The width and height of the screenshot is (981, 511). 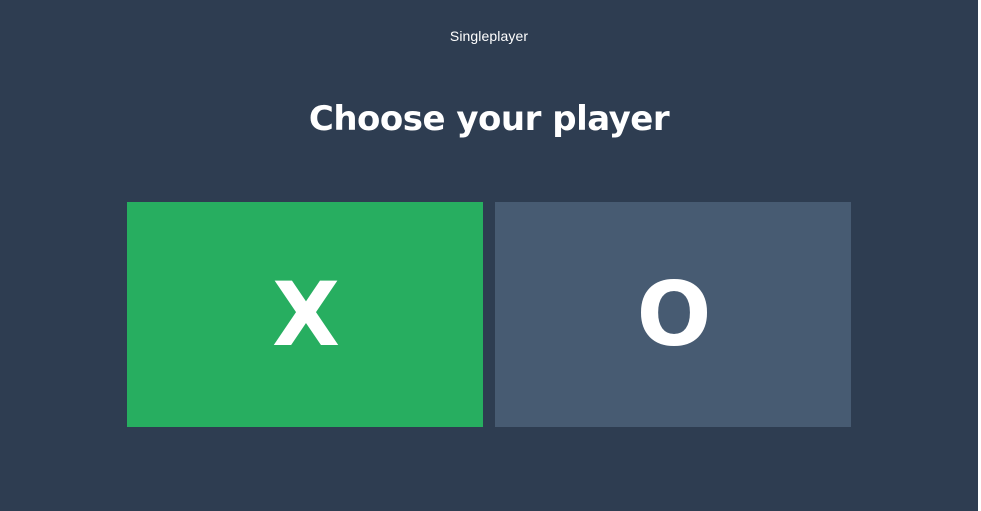 I want to click on x-symbol-label: X, so click(x=306, y=314).